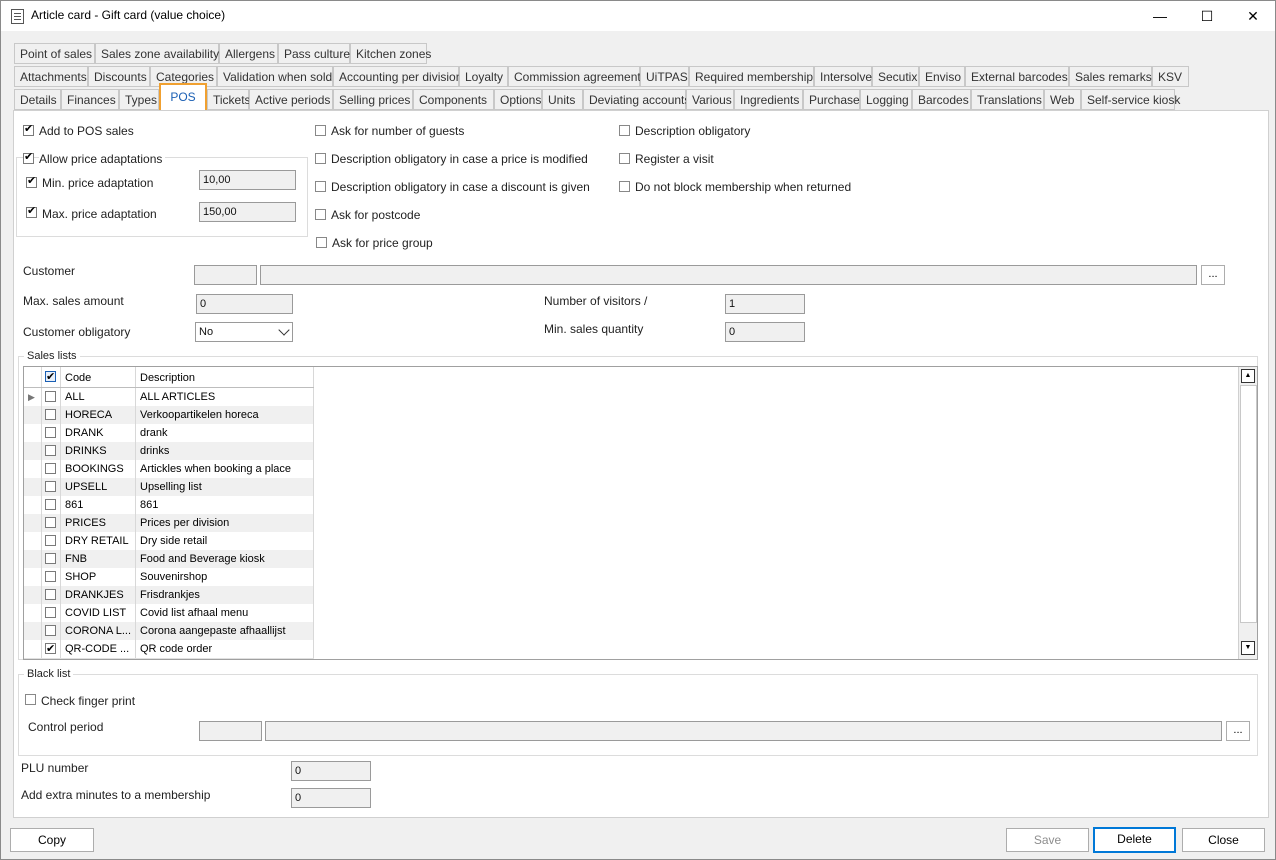 Image resolution: width=1276 pixels, height=860 pixels. What do you see at coordinates (31, 211) in the screenshot?
I see `max-price-checkbox` at bounding box center [31, 211].